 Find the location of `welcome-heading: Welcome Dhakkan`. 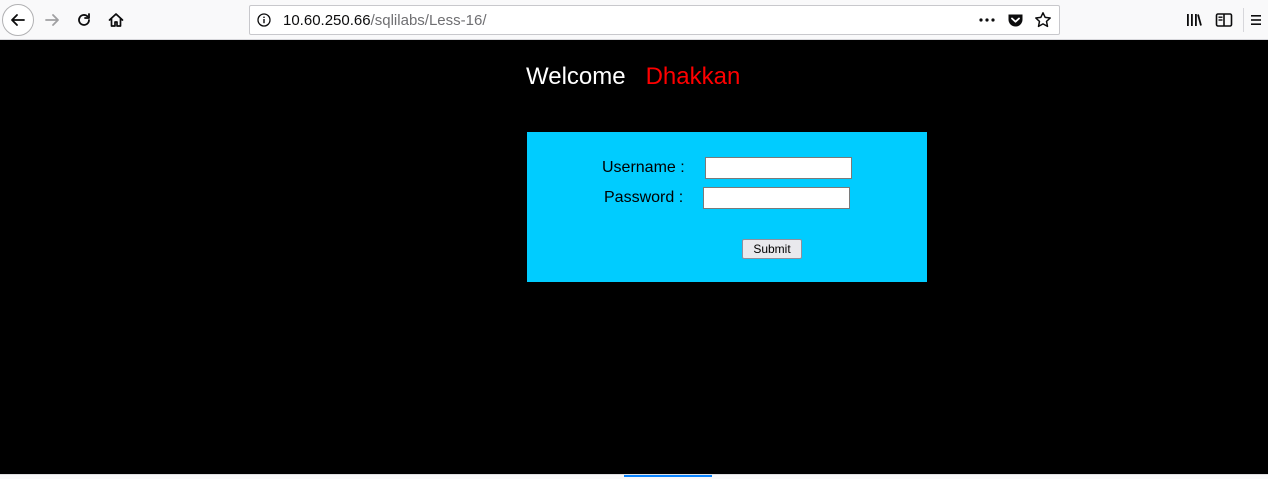

welcome-heading: Welcome Dhakkan is located at coordinates (633, 77).